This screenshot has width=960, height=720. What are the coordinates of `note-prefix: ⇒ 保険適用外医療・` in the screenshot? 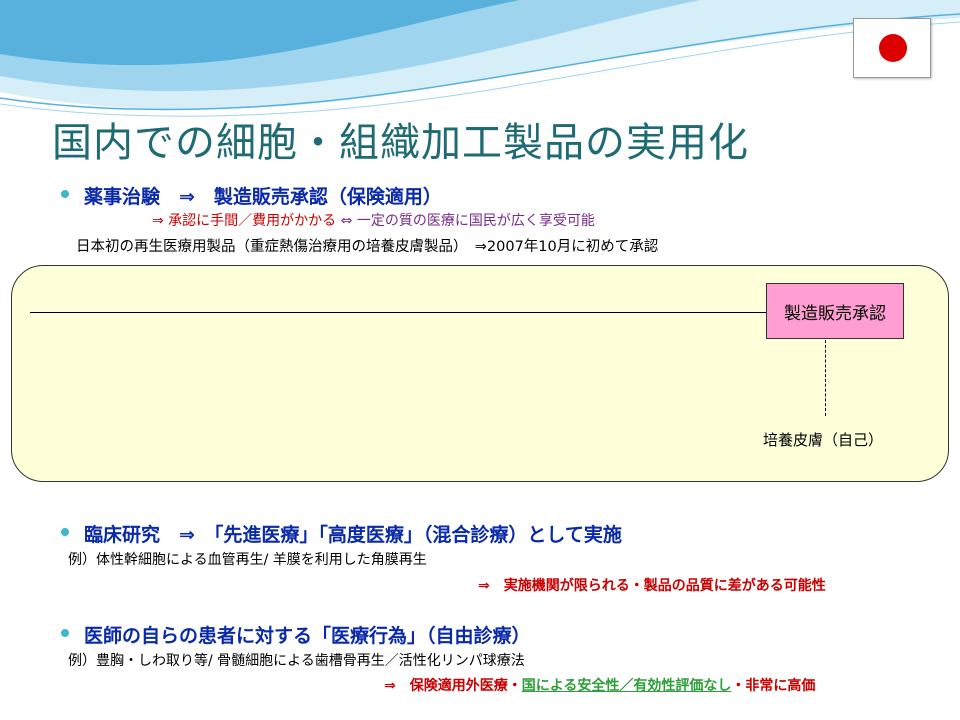 It's located at (453, 686).